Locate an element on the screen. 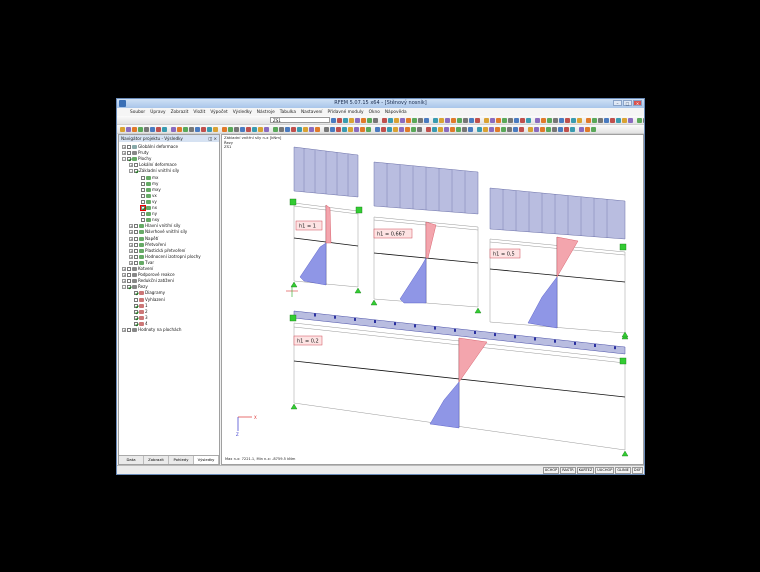 This screenshot has width=760, height=572. tab-pohledy: Pohledy is located at coordinates (181, 460).